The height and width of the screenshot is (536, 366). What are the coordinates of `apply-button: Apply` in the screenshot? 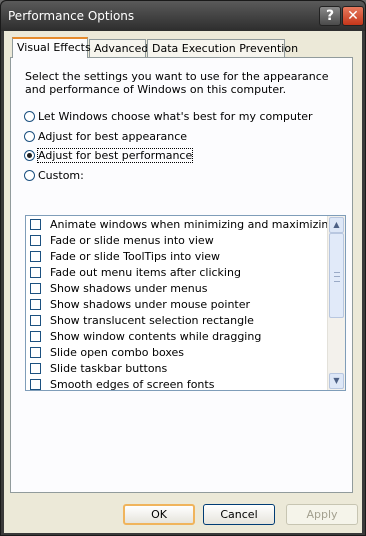 It's located at (322, 514).